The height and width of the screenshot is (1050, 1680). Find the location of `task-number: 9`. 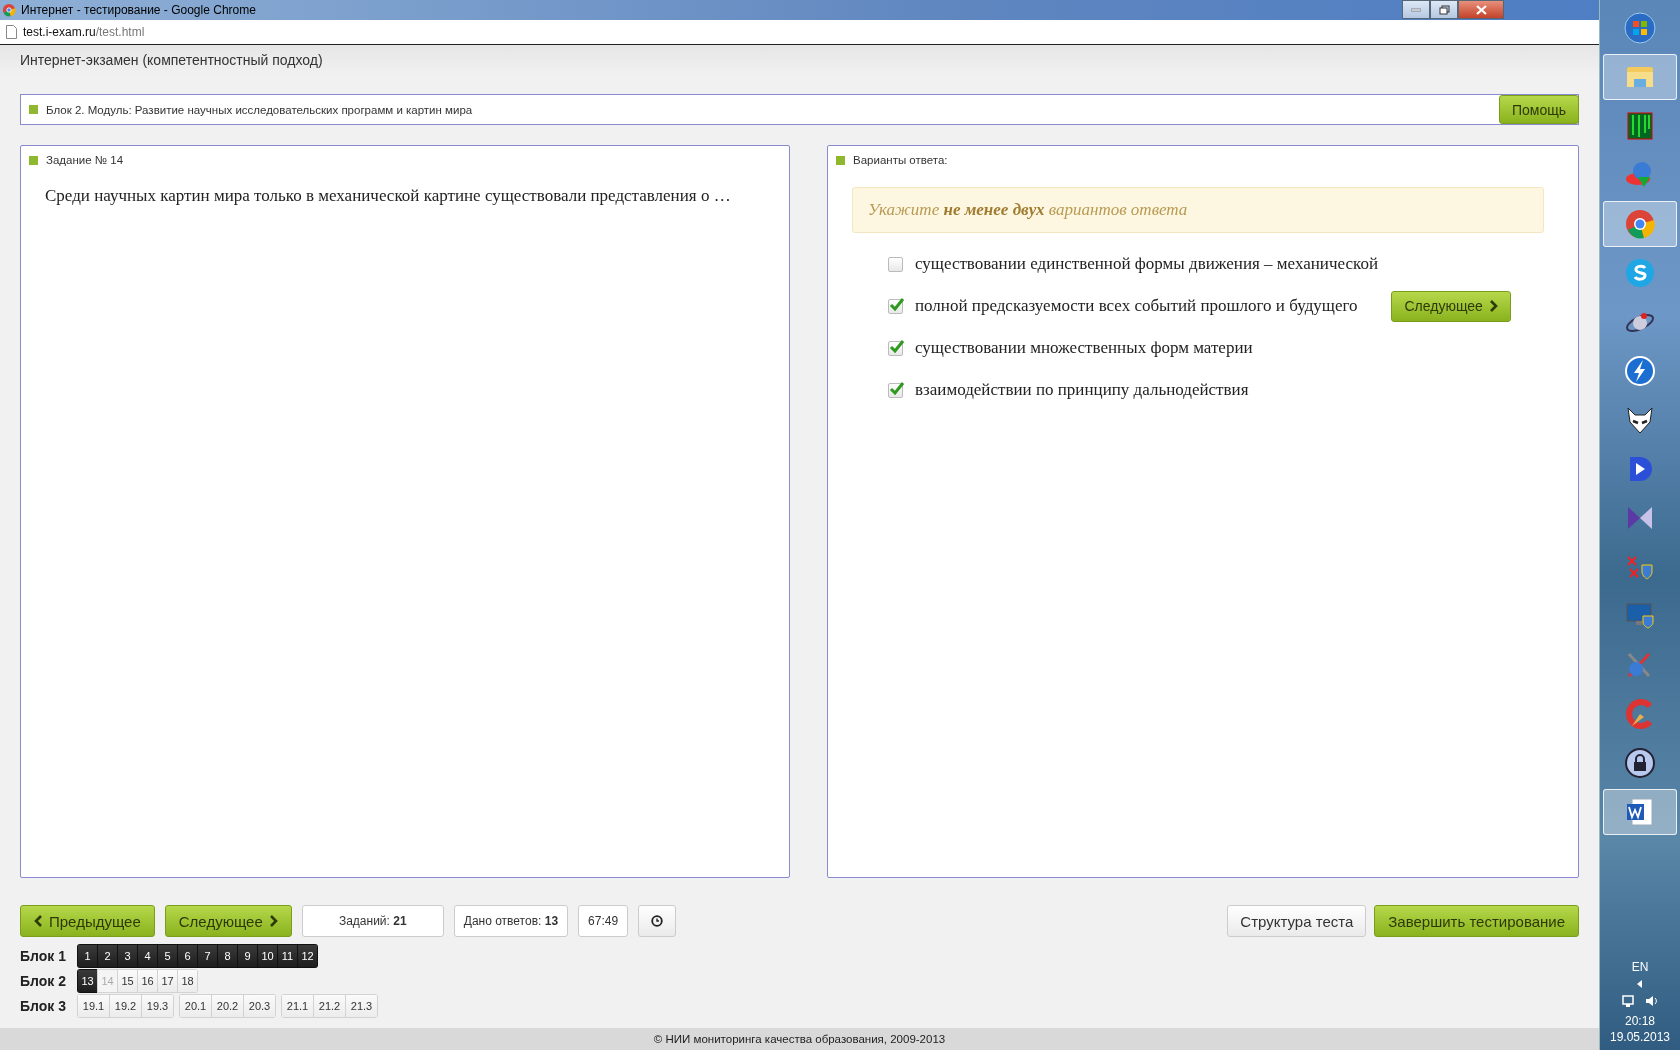

task-number: 9 is located at coordinates (247, 956).